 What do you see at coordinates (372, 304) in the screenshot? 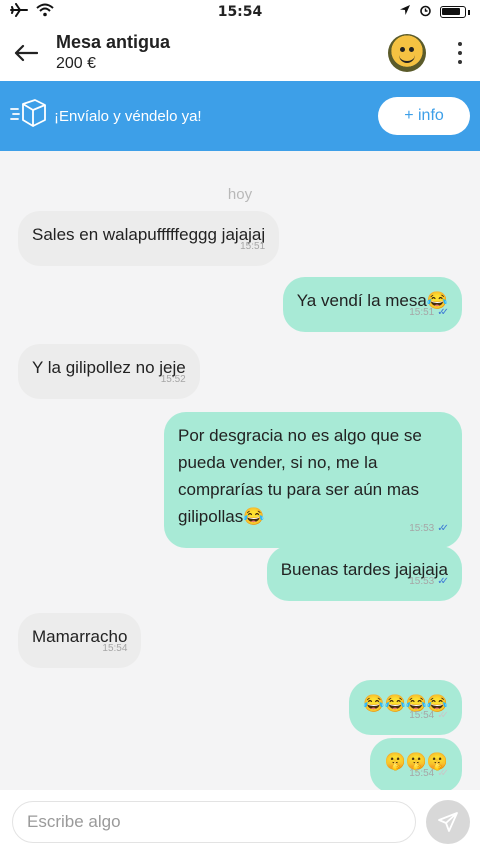
I see `message-outgoing: Ya vendí la mesa😂 15:51 ✓✓` at bounding box center [372, 304].